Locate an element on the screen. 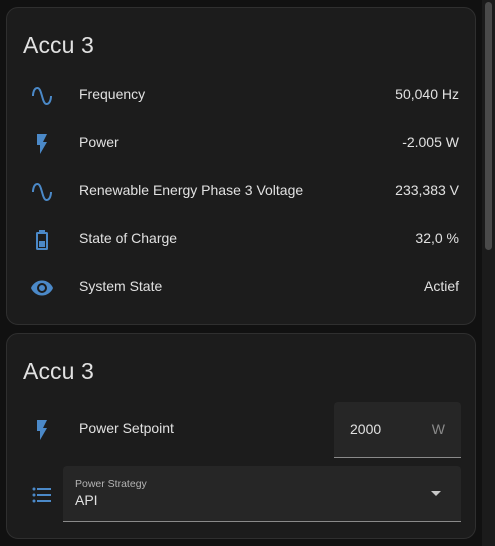  chevron-down-icon is located at coordinates (436, 493).